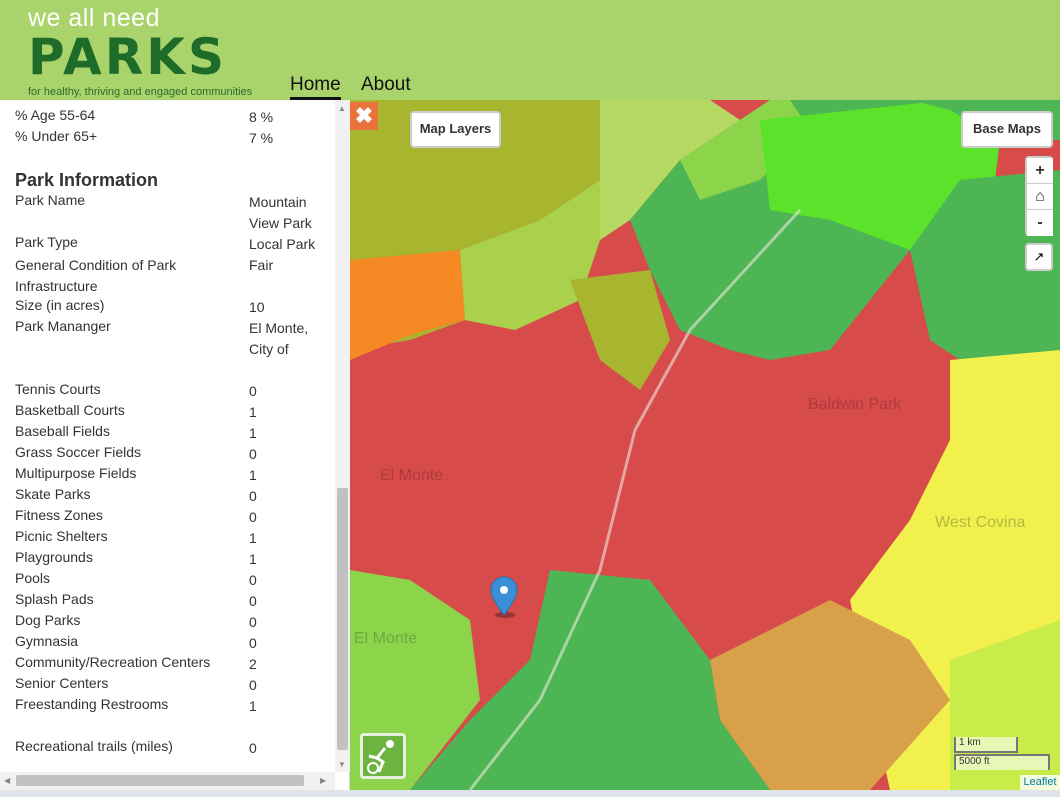 The image size is (1060, 797). What do you see at coordinates (62, 431) in the screenshot?
I see `amenity-label: Baseball Fields` at bounding box center [62, 431].